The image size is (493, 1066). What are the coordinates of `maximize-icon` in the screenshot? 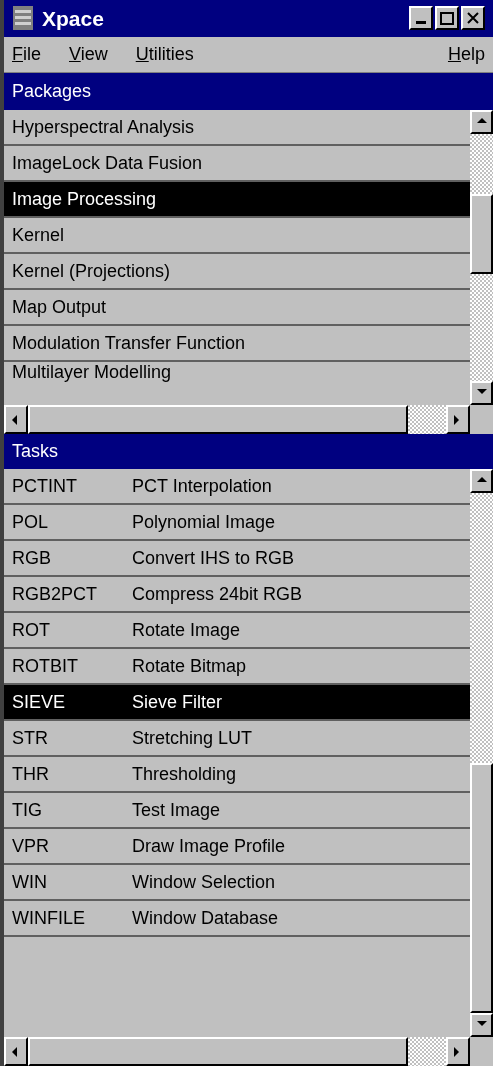 It's located at (447, 18).